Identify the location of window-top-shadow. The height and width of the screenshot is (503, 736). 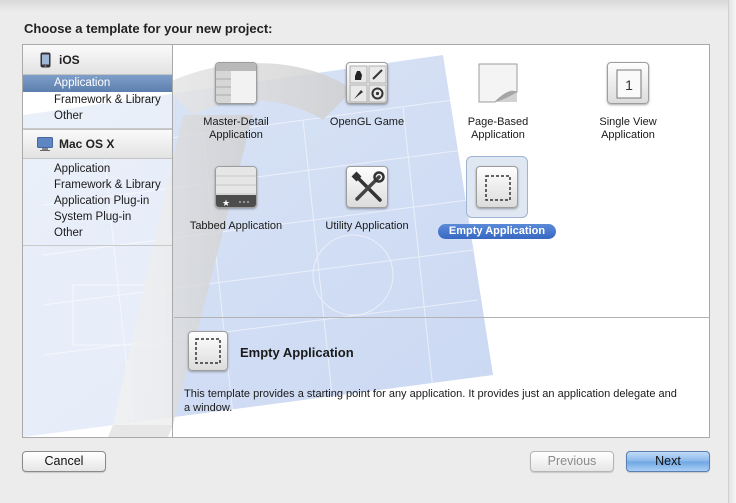
(368, 6).